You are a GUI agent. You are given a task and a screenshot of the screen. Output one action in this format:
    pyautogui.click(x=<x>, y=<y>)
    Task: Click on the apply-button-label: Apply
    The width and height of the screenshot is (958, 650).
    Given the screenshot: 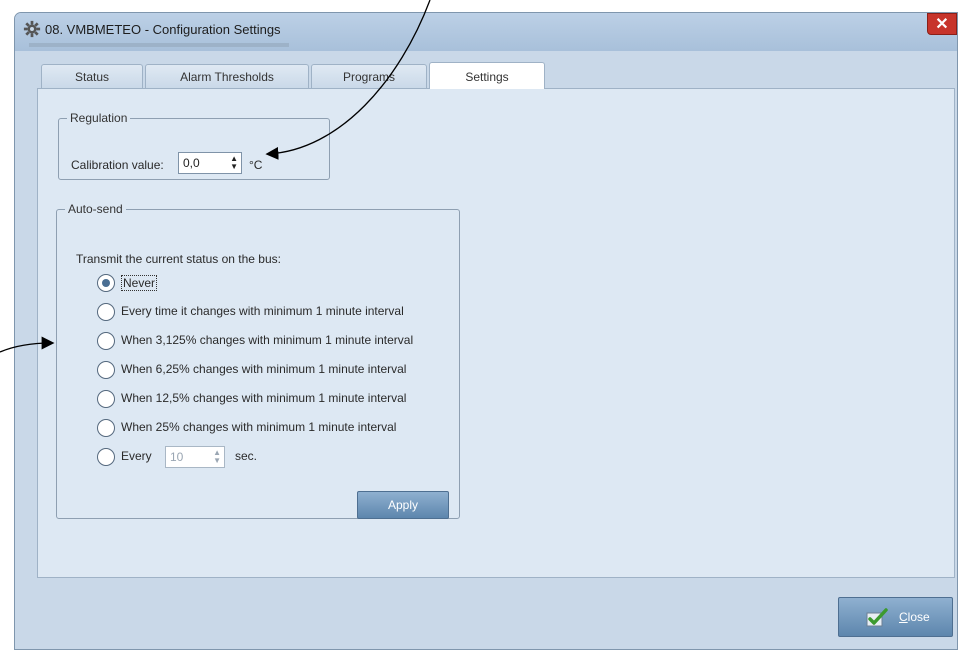 What is the action you would take?
    pyautogui.click(x=403, y=505)
    